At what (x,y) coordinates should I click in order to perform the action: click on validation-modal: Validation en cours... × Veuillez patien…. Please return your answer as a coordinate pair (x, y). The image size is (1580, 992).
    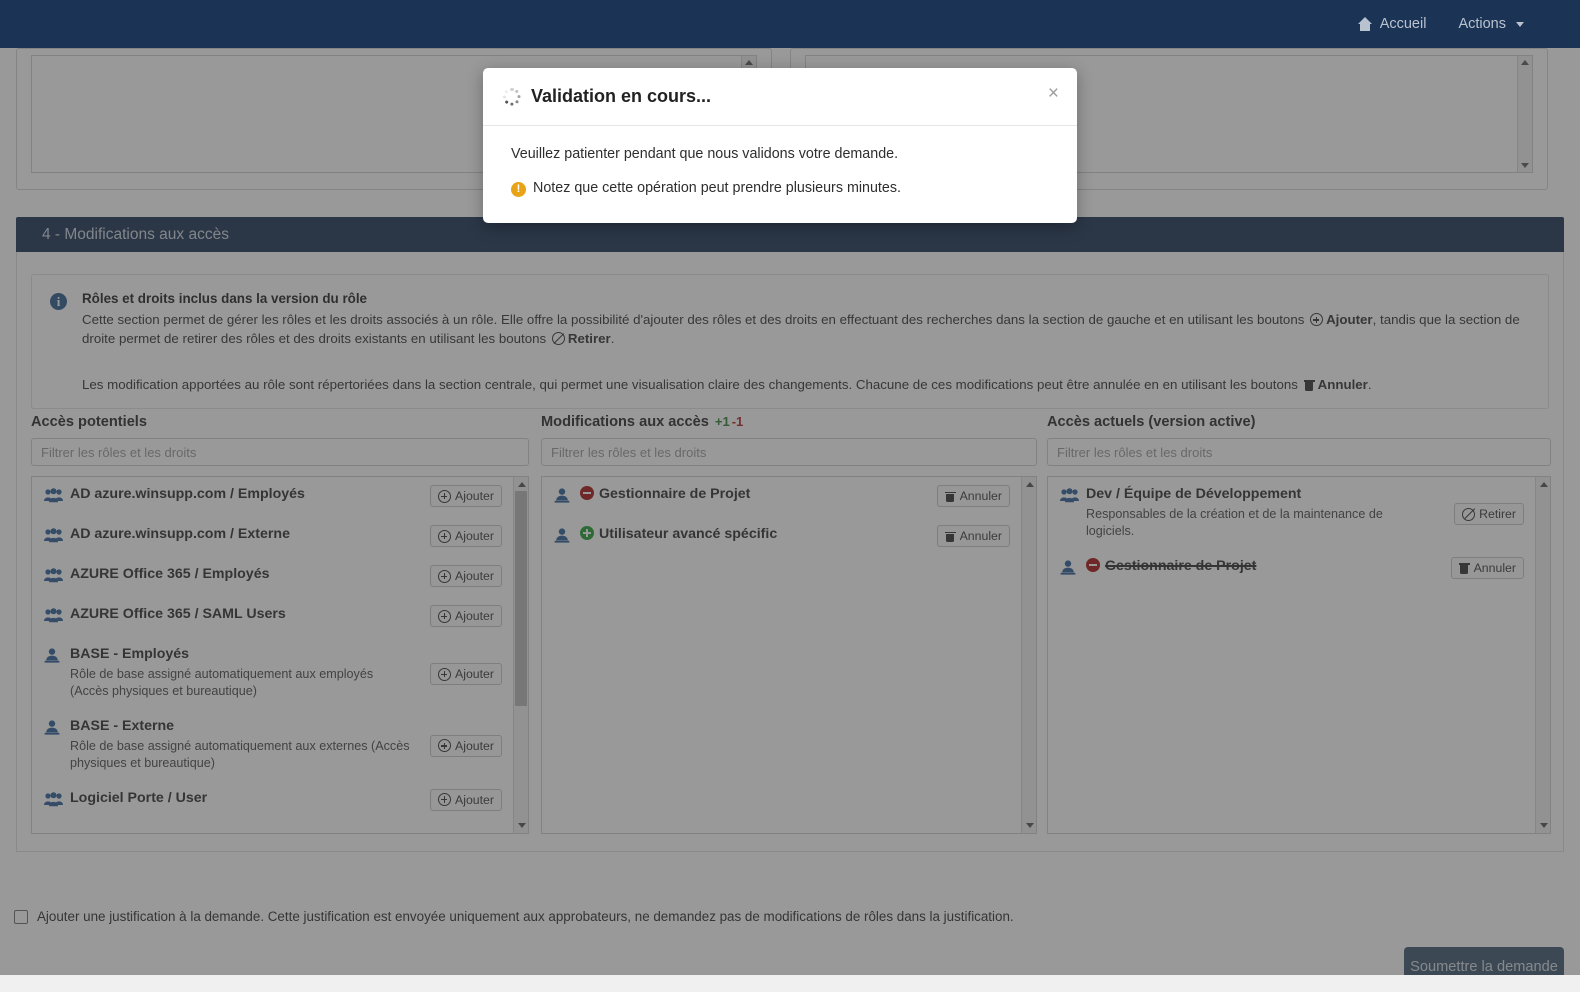
    Looking at the image, I should click on (780, 145).